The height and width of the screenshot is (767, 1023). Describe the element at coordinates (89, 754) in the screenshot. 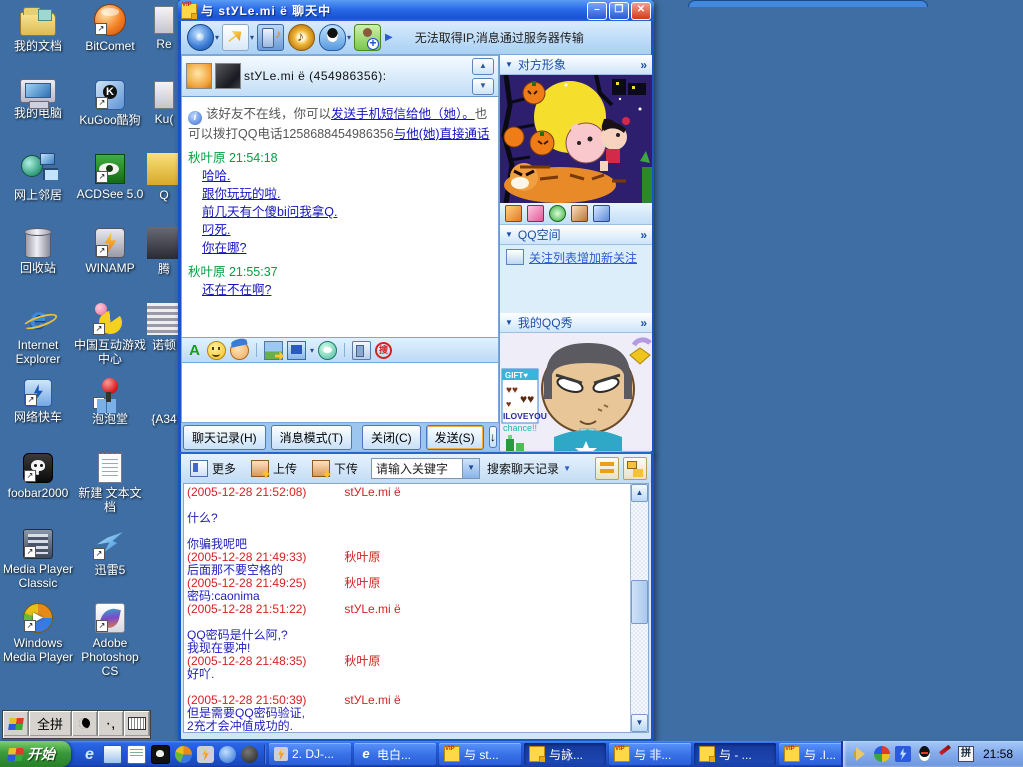

I see `quick-launch-ie-icon` at that location.